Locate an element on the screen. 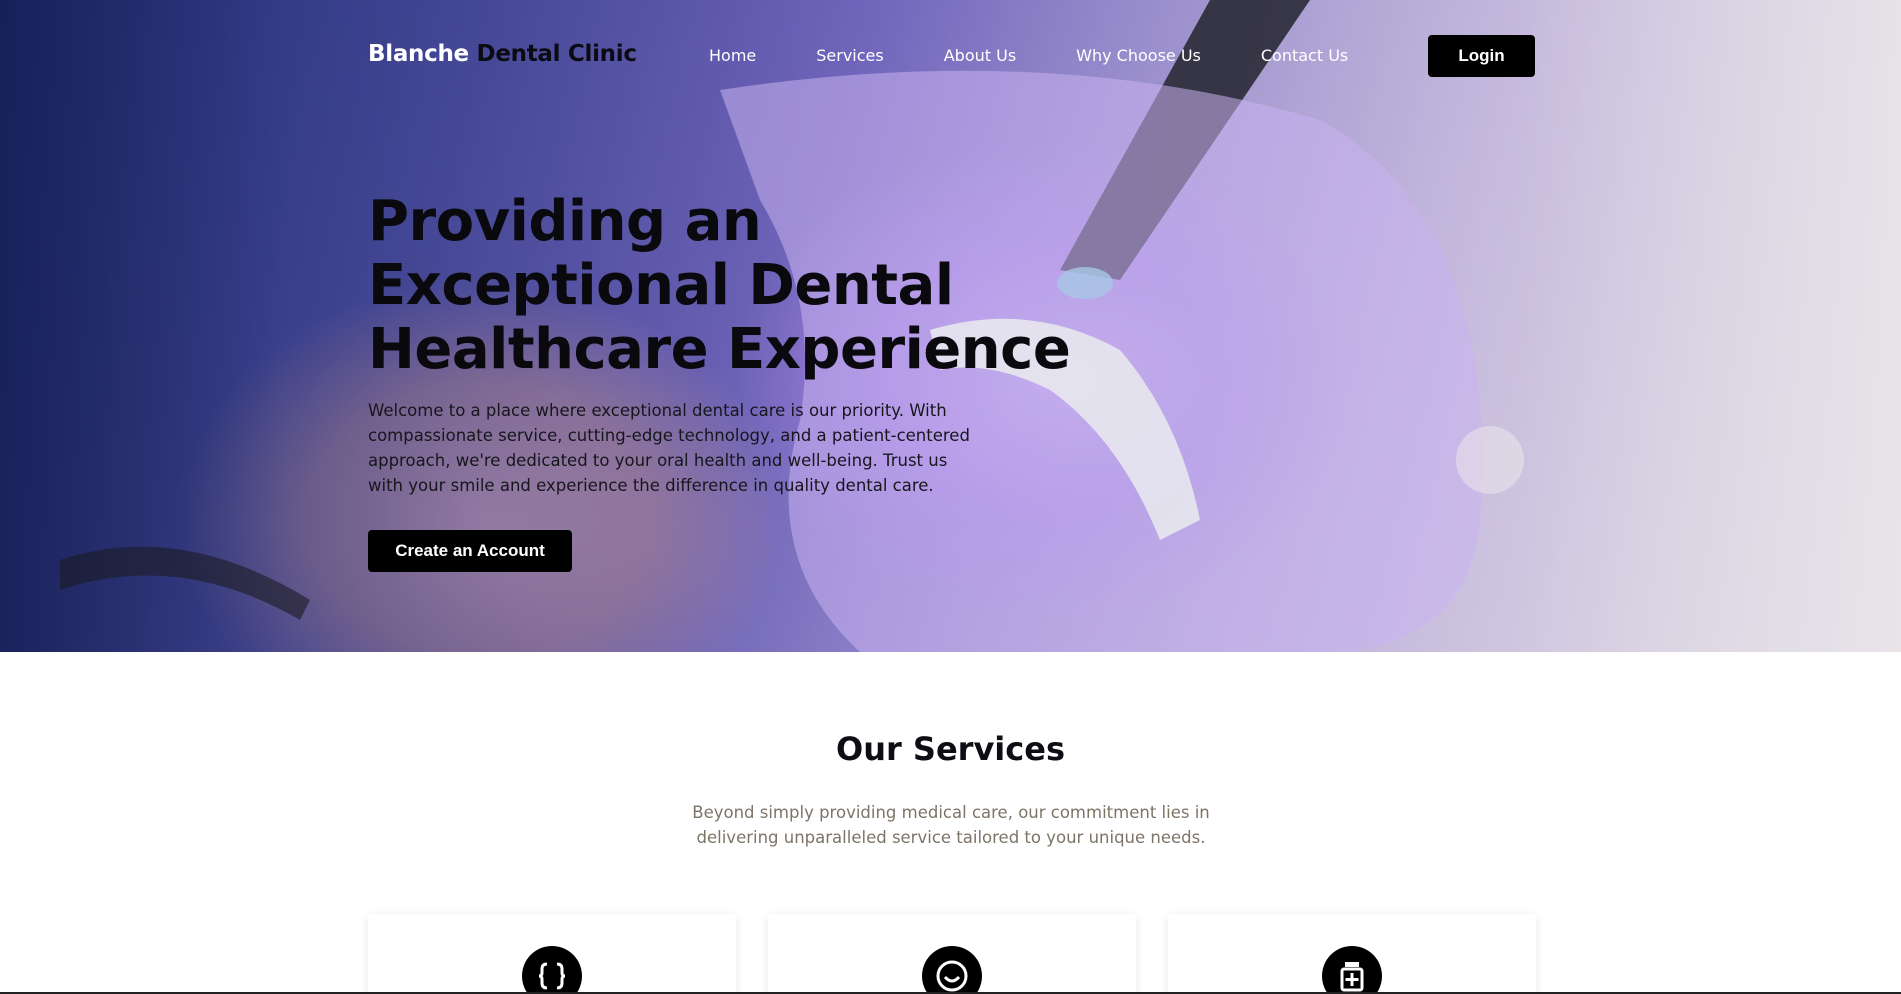 The width and height of the screenshot is (1901, 994). medicine-bottle-icon is located at coordinates (1352, 970).